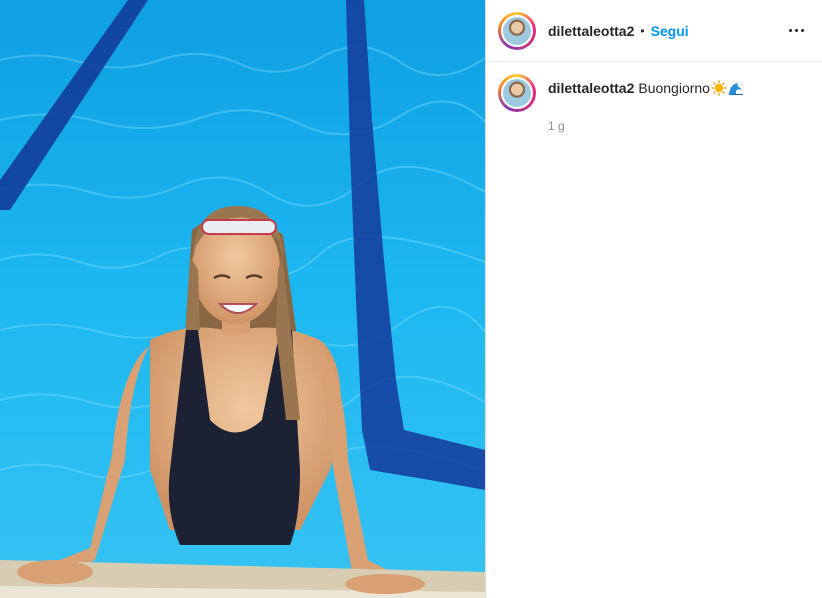  Describe the element at coordinates (591, 31) in the screenshot. I see `author-username: dilettaleotta2` at that location.